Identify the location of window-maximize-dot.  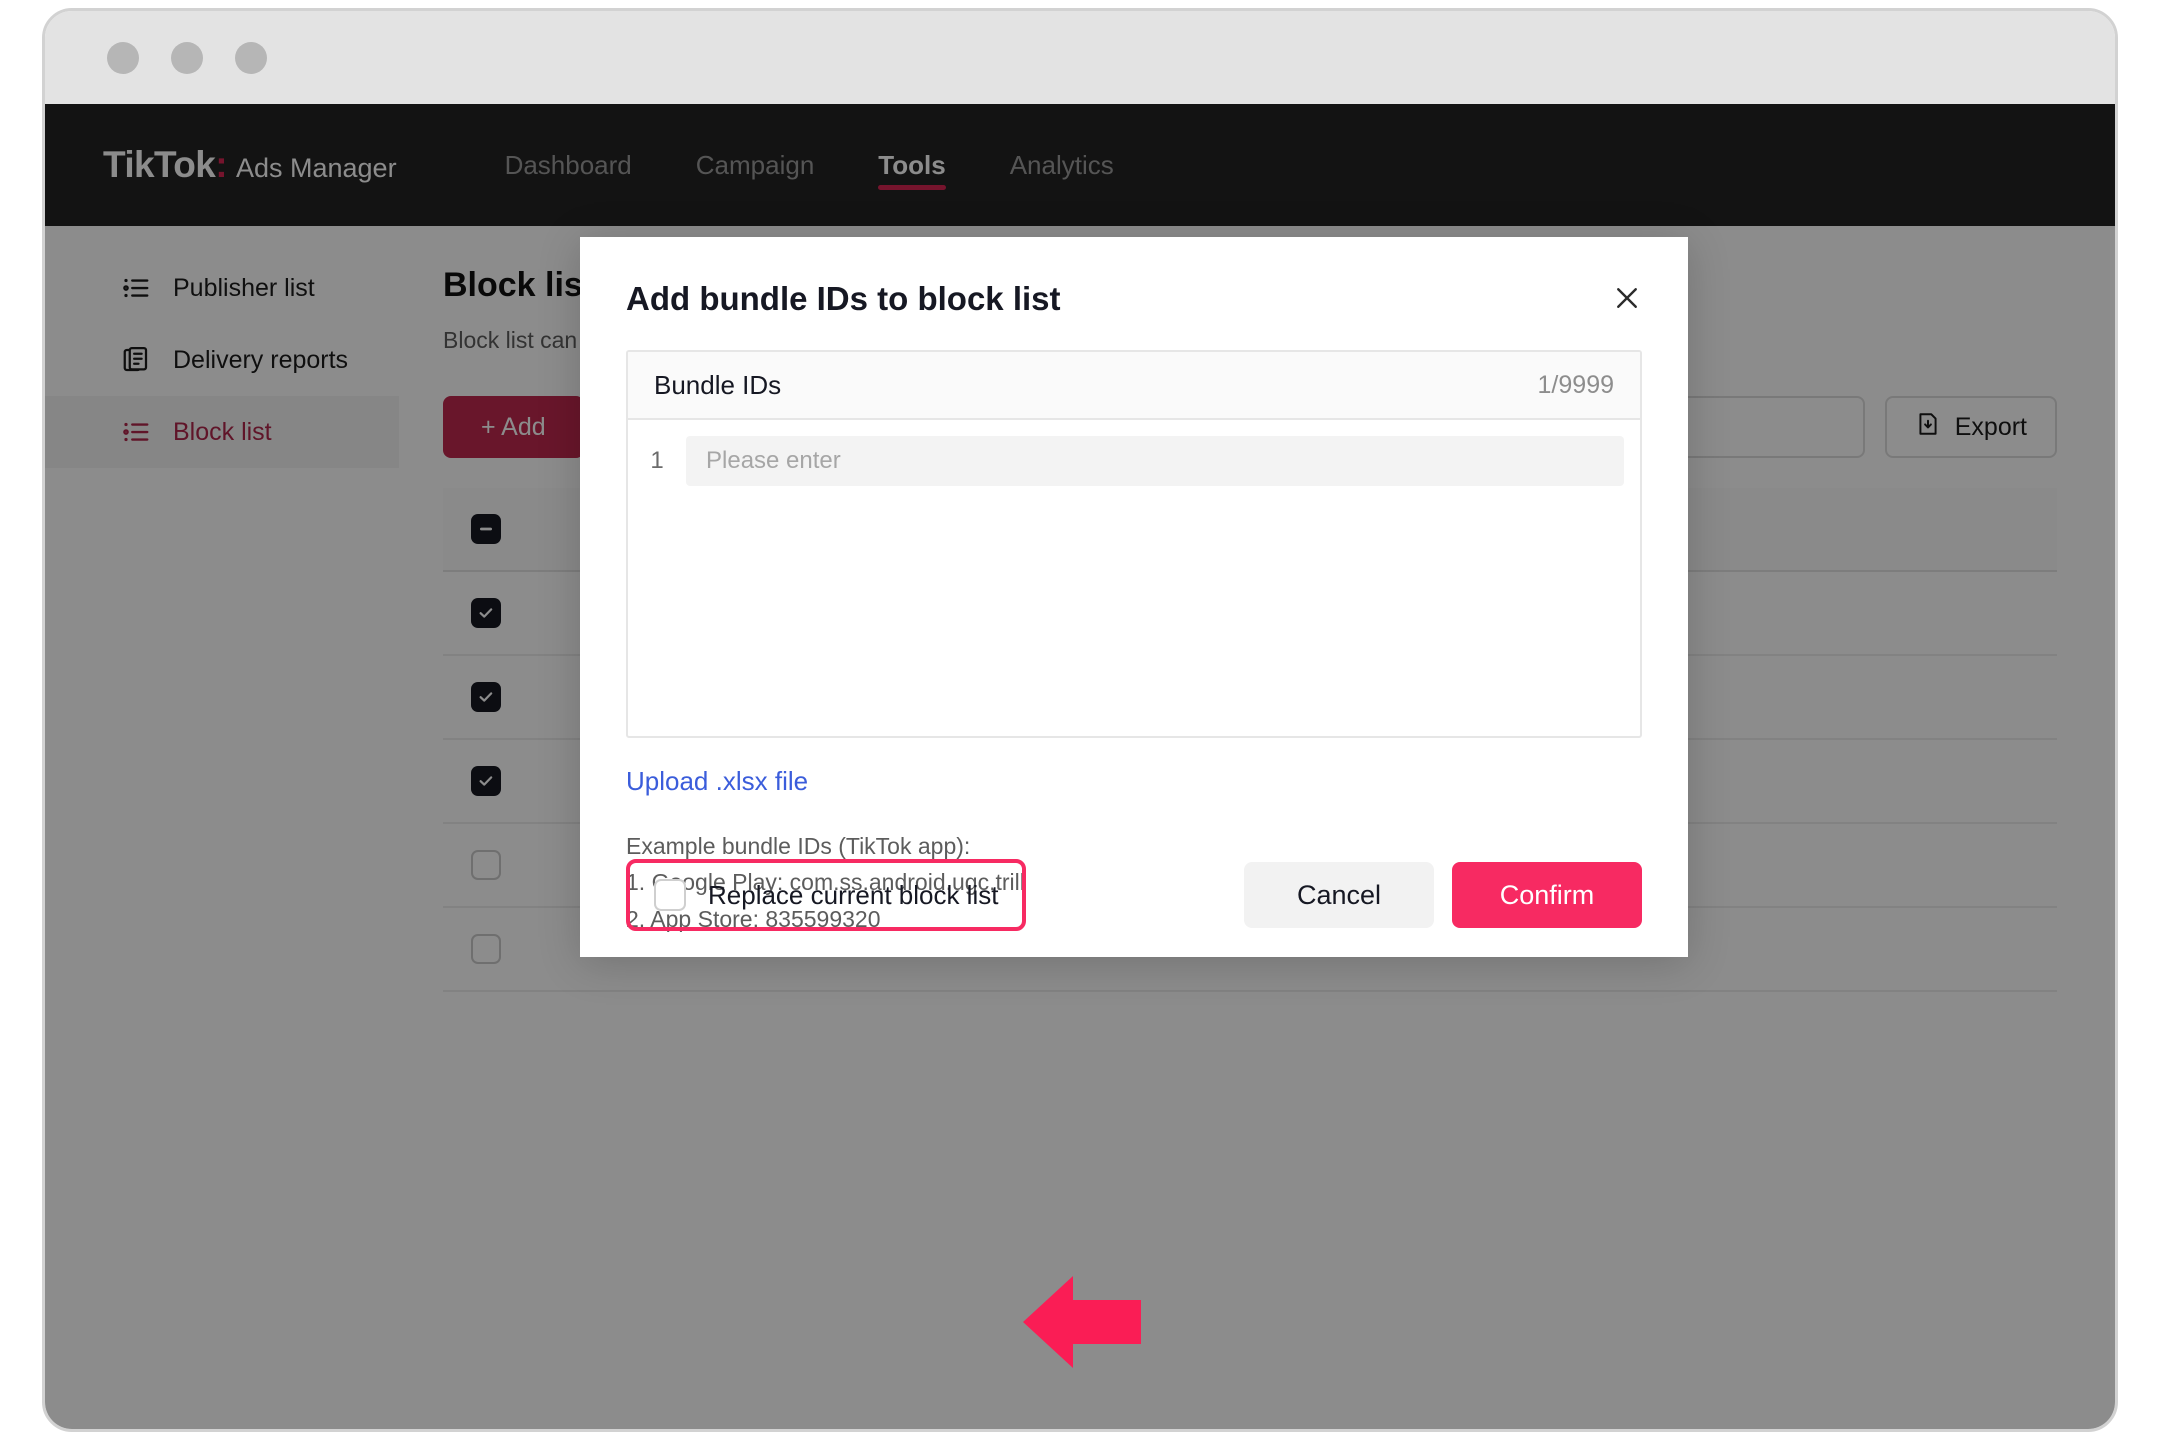
(251, 57).